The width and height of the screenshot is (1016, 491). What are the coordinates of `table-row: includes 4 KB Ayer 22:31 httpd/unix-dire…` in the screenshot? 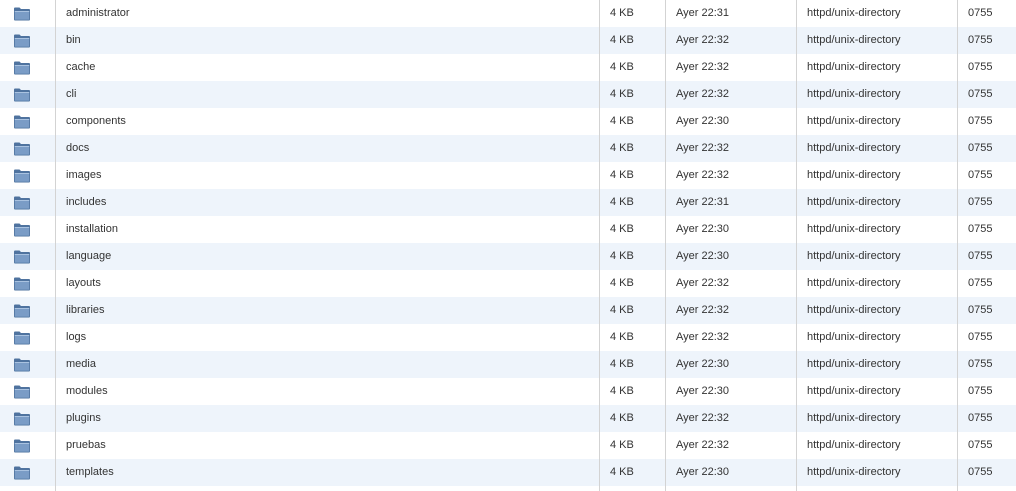 It's located at (508, 202).